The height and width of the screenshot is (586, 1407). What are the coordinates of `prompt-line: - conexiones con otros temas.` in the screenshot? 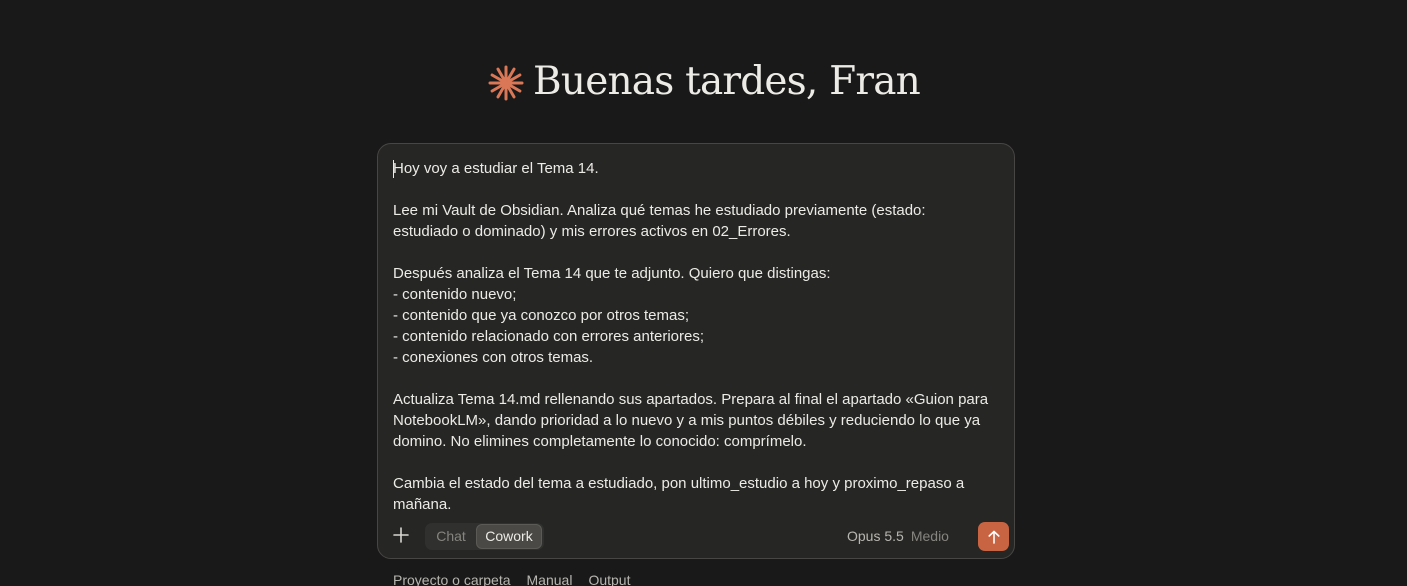 It's located at (493, 357).